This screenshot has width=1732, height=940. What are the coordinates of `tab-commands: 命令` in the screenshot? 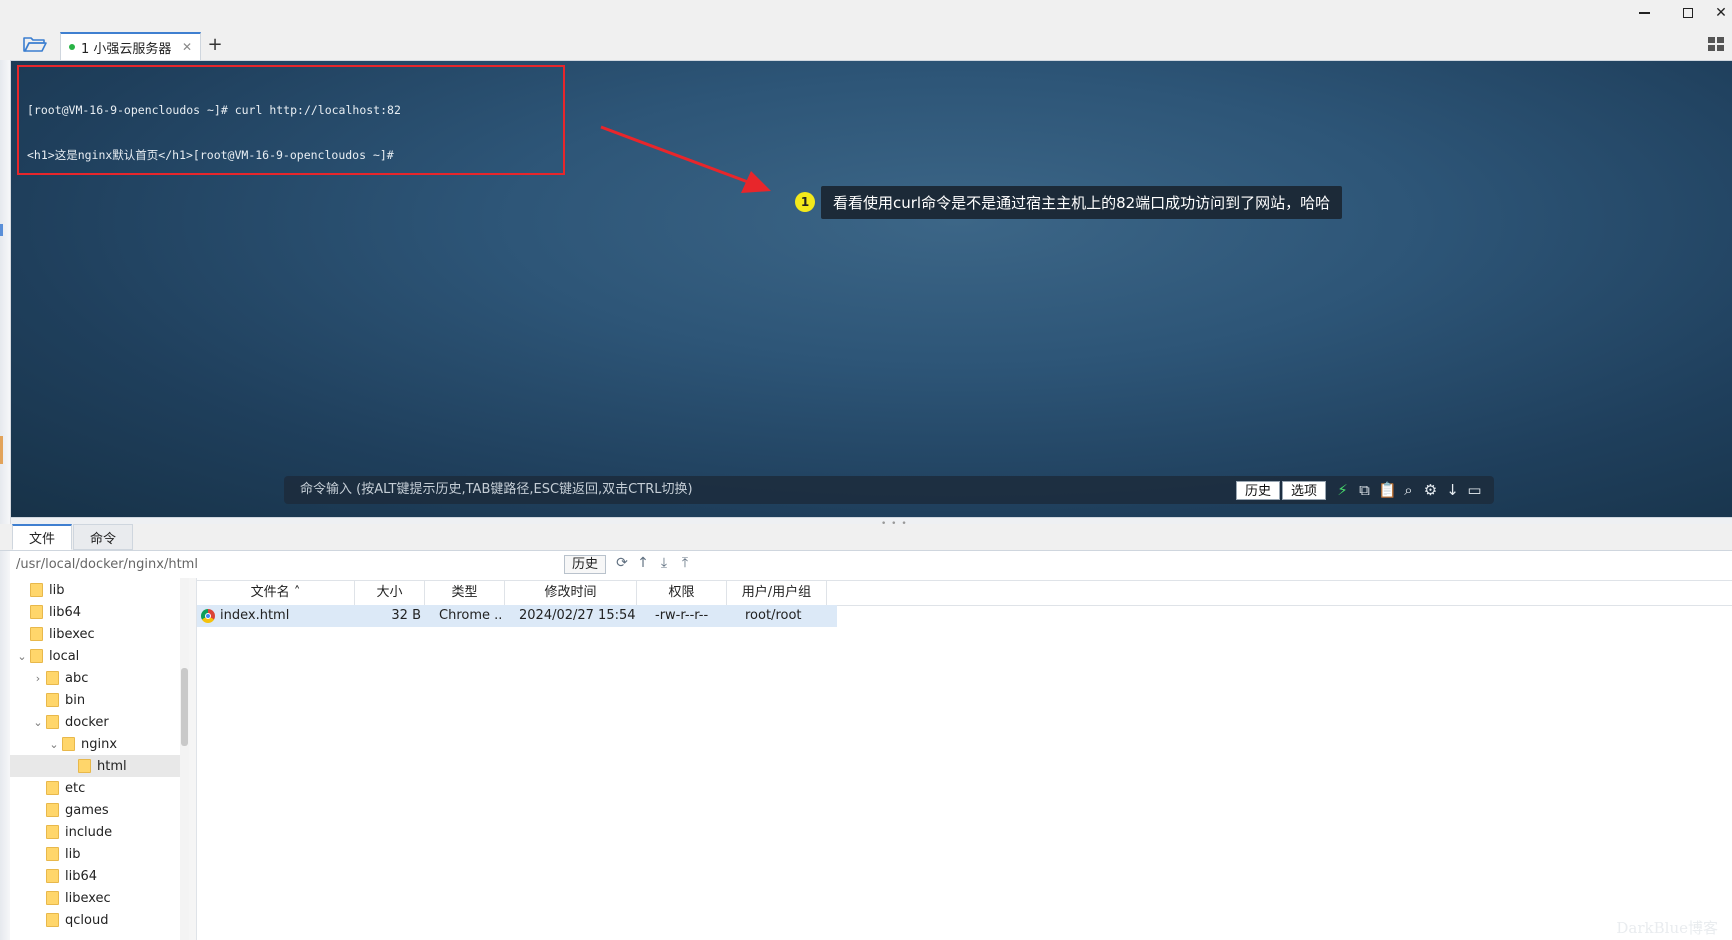 It's located at (103, 537).